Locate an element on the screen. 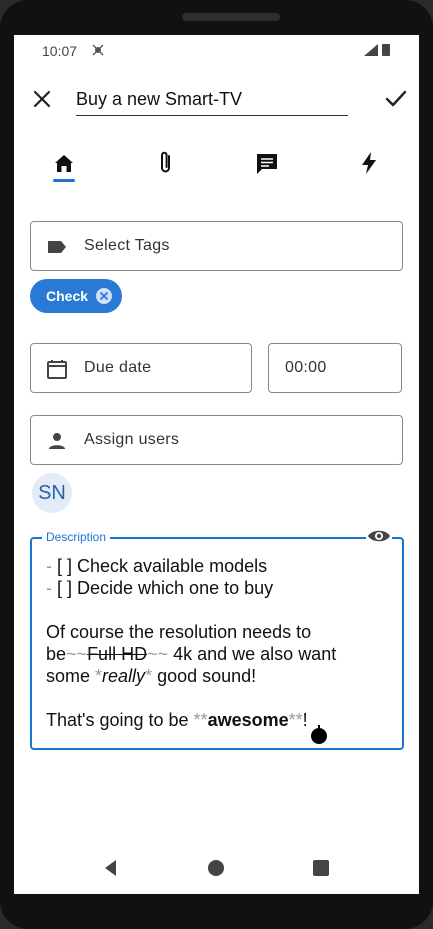  checkmark-icon is located at coordinates (396, 99).